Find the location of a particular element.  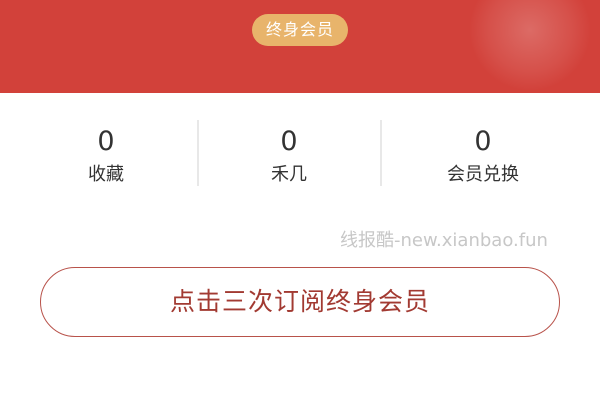

stat-points-value: 0 is located at coordinates (289, 141).